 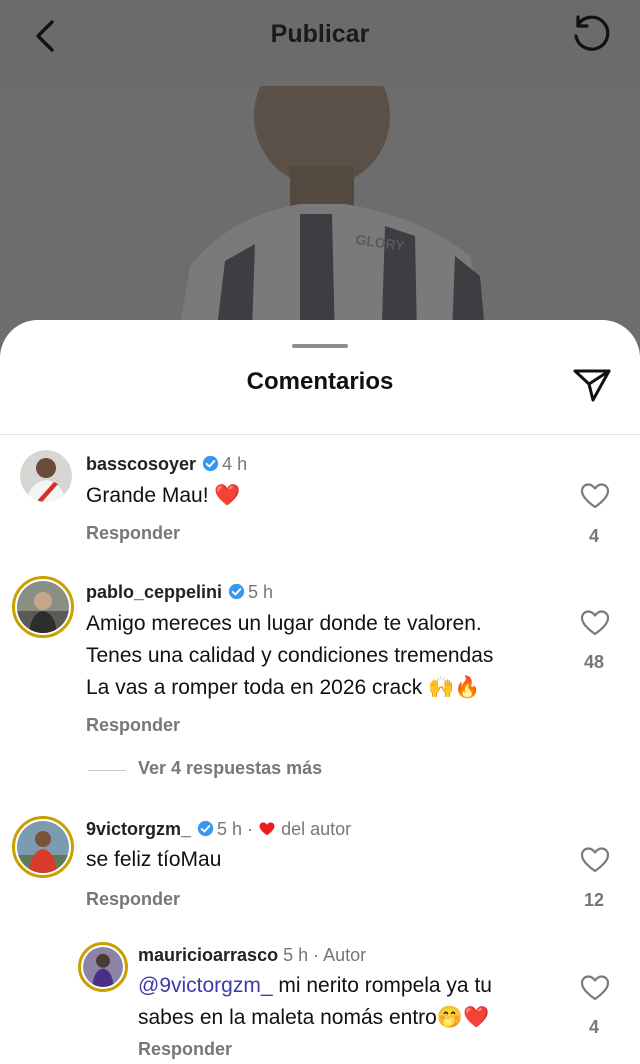 I want to click on comment-line: se feliz tíoMau, so click(x=154, y=859).